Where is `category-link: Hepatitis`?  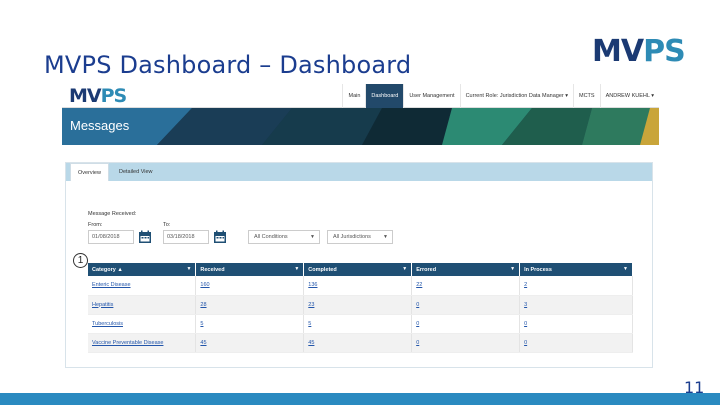 category-link: Hepatitis is located at coordinates (142, 305).